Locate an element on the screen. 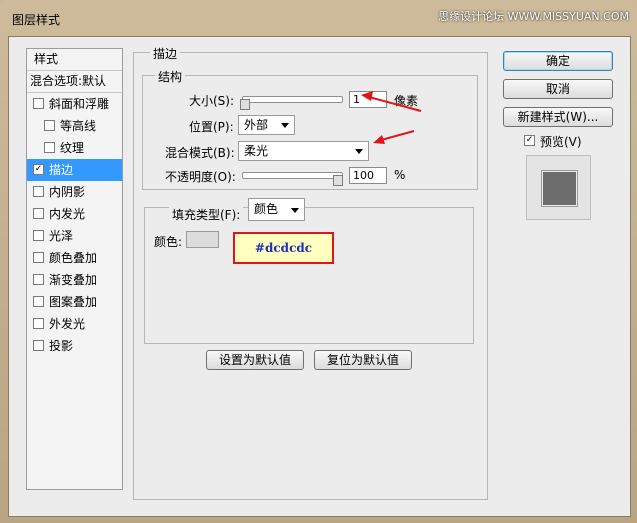  style-list-item: 图案叠加 is located at coordinates (74, 302).